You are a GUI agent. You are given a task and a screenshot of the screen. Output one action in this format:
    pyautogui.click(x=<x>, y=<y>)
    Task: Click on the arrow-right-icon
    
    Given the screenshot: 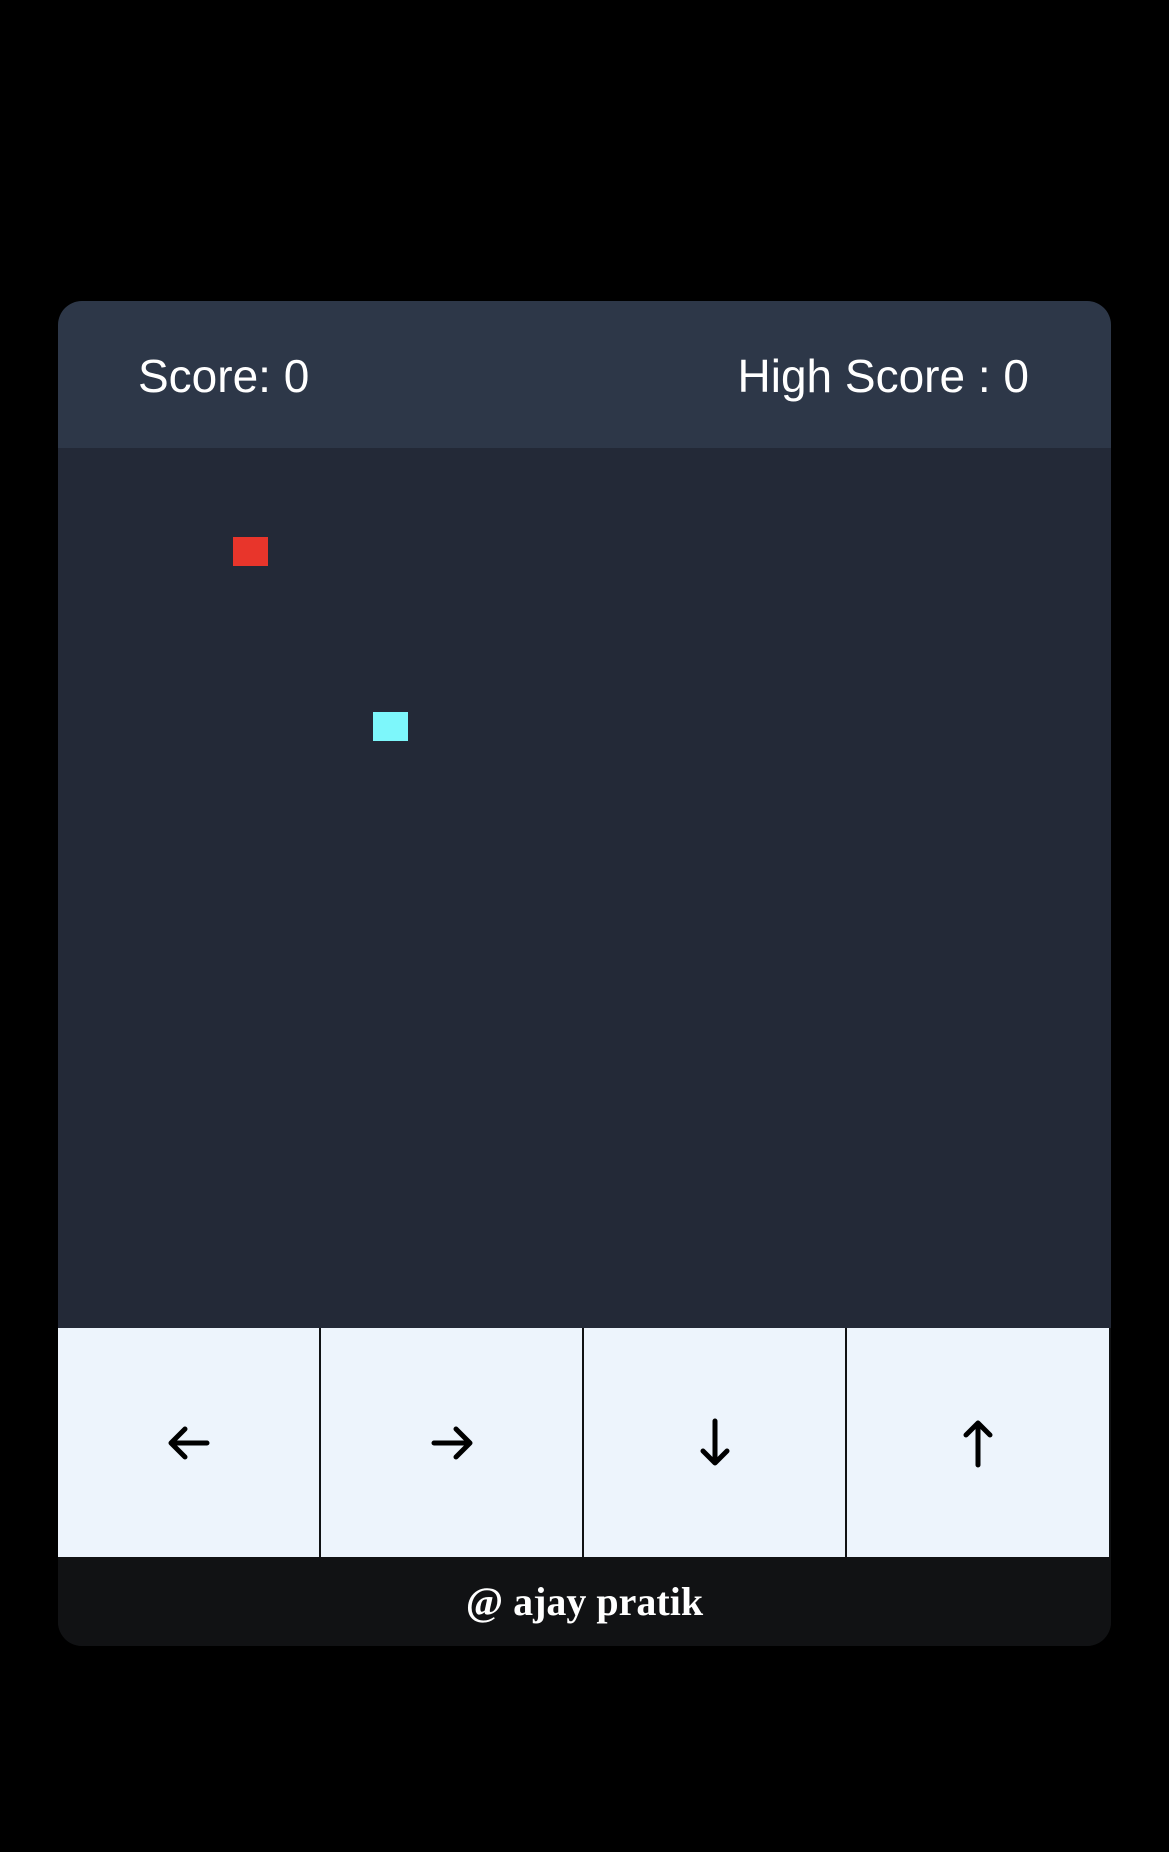 What is the action you would take?
    pyautogui.click(x=451, y=1442)
    